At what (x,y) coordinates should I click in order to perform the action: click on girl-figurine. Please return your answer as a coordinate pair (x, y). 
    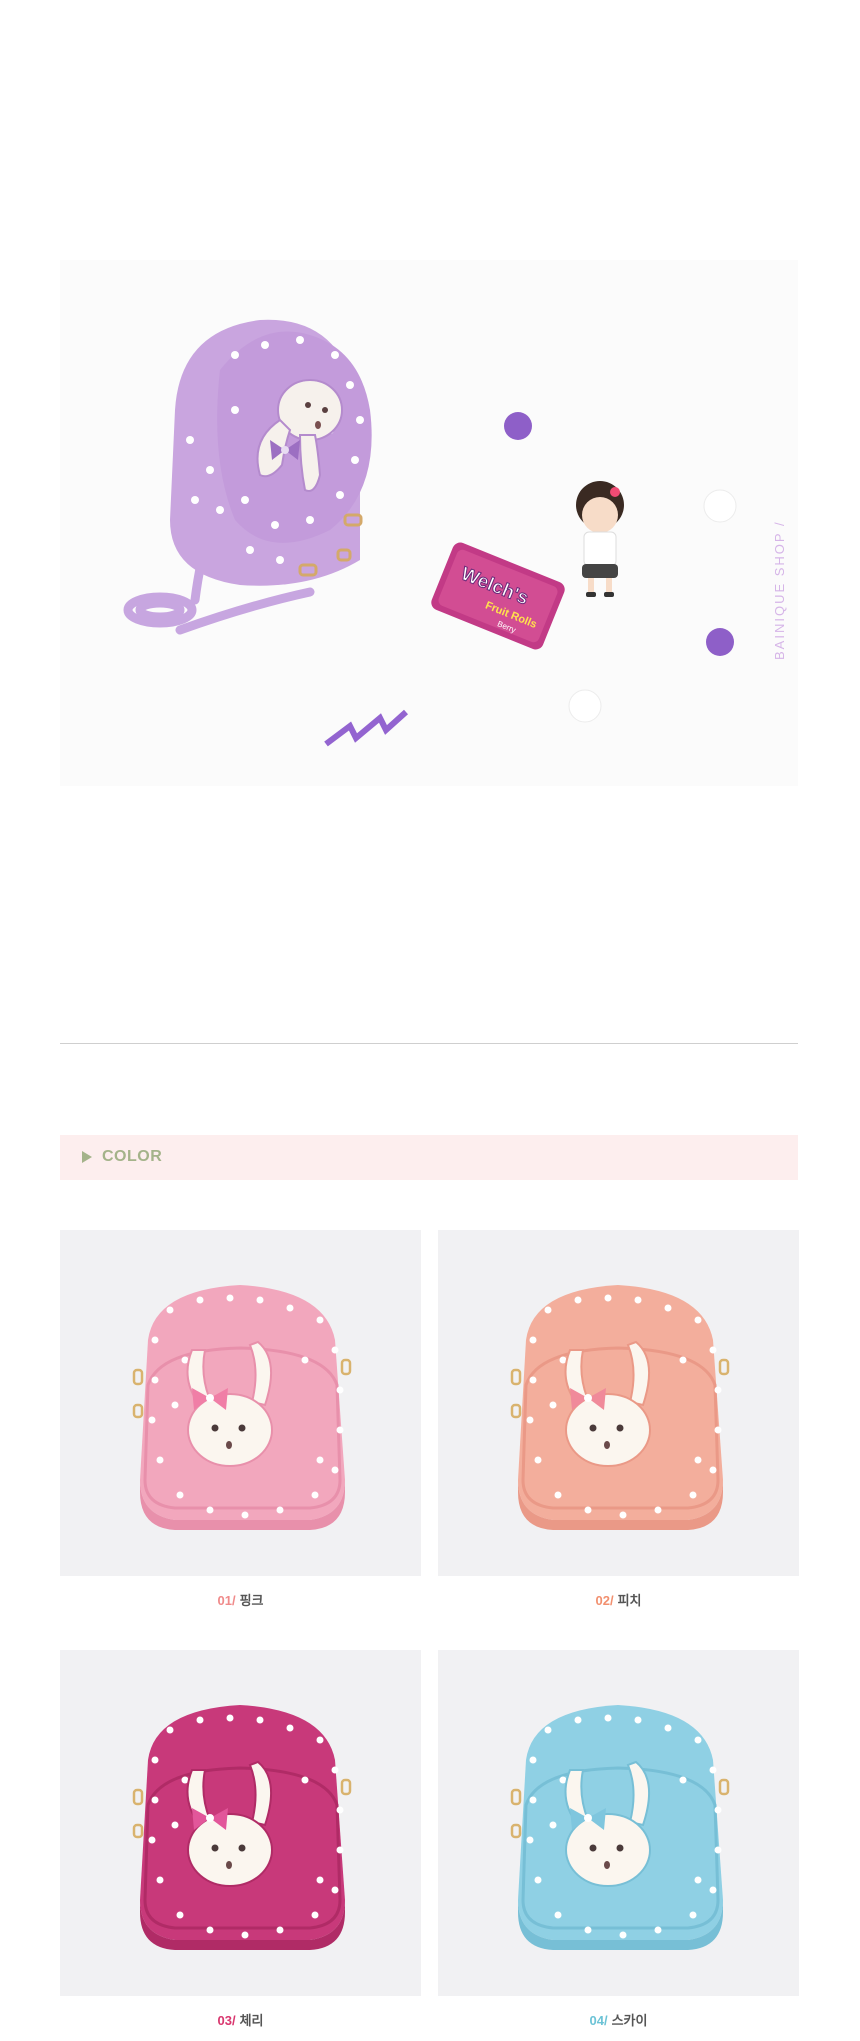
    Looking at the image, I should click on (600, 539).